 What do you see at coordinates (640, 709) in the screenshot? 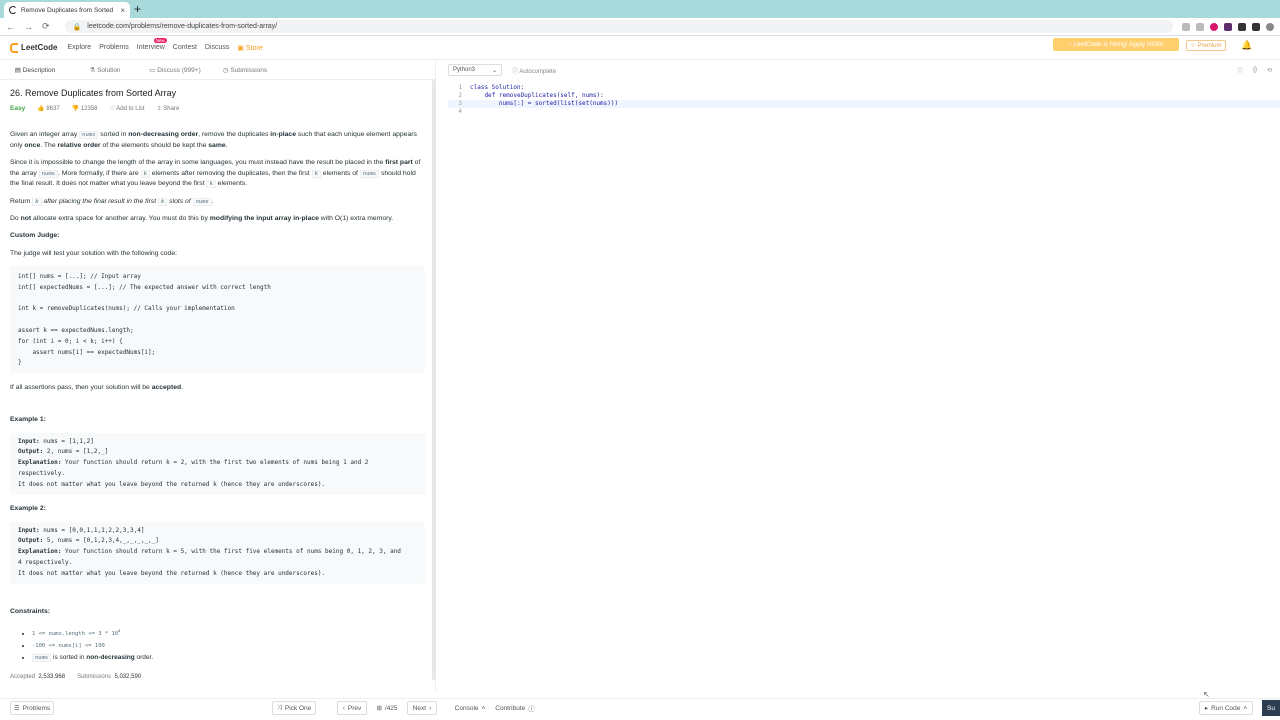
I see `footer-bar` at bounding box center [640, 709].